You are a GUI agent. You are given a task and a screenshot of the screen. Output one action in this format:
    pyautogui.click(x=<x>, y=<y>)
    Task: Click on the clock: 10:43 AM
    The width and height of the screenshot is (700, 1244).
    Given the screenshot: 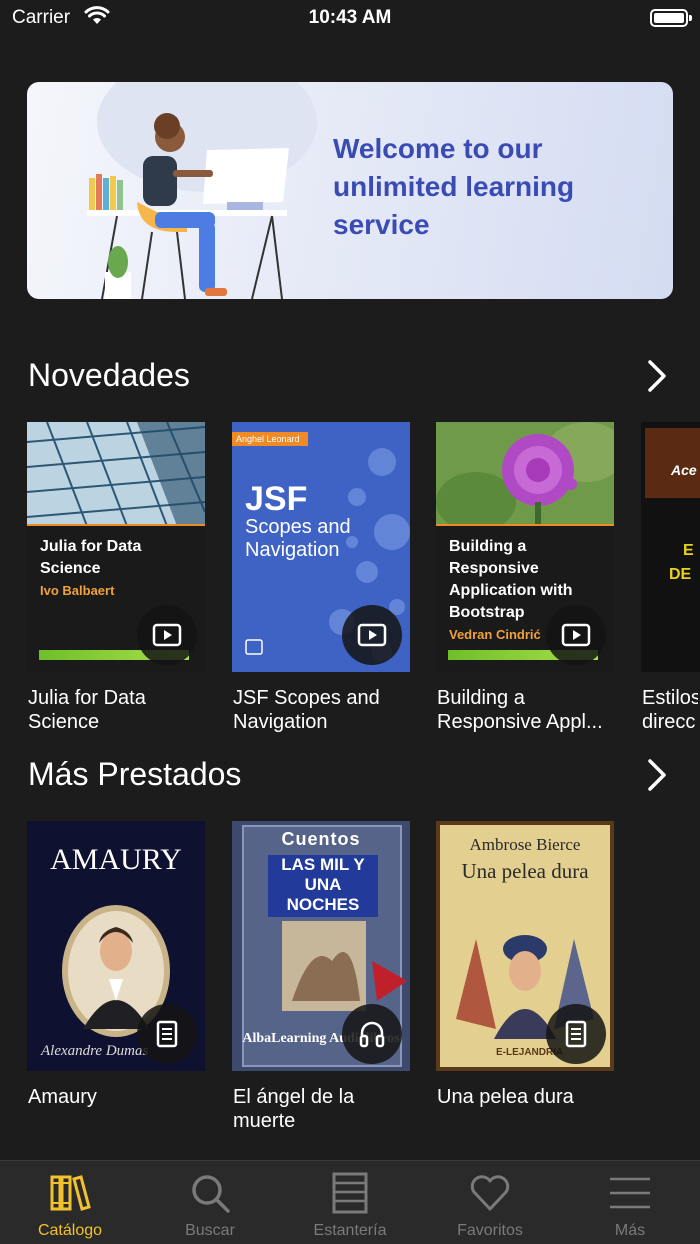 What is the action you would take?
    pyautogui.click(x=350, y=17)
    